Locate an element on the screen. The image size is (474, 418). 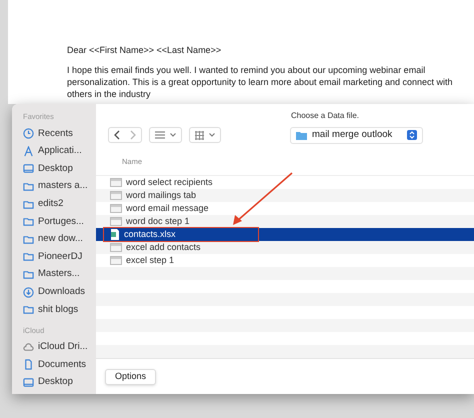
sidebar-item: edits2 is located at coordinates (59, 204).